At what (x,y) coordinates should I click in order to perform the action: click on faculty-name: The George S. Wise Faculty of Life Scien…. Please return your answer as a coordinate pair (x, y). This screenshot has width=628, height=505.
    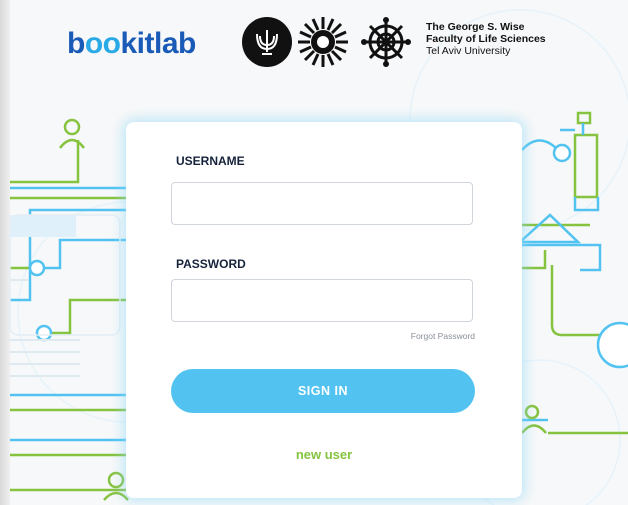
    Looking at the image, I should click on (486, 39).